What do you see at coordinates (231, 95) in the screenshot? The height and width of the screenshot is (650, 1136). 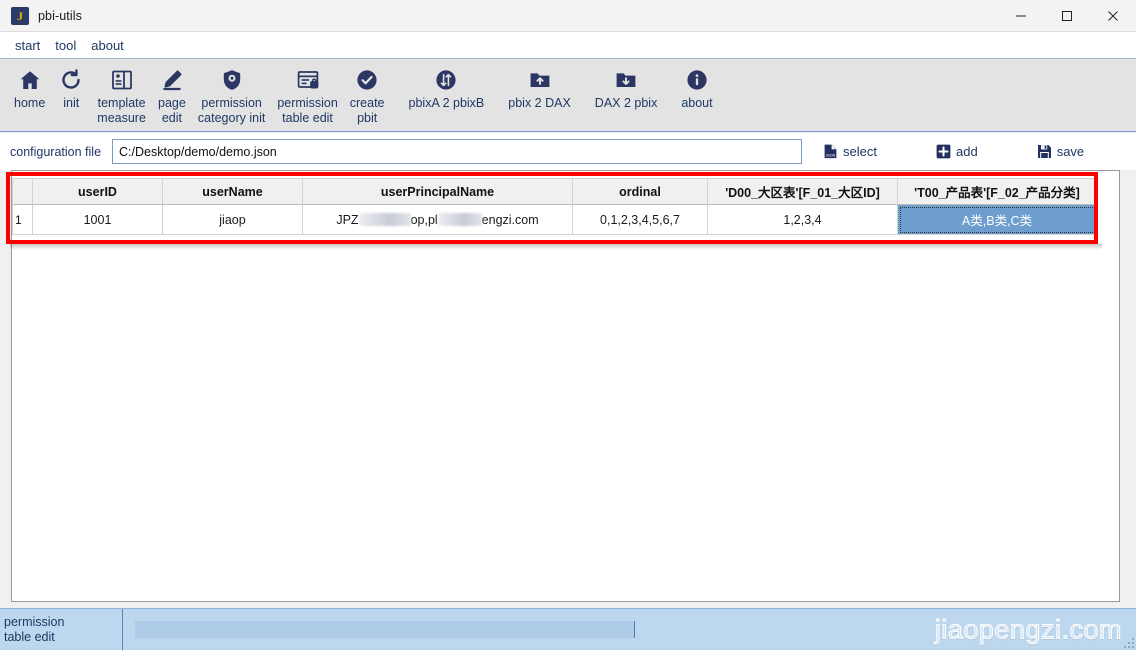 I see `toolbar-button-permission-category-init: permission category init` at bounding box center [231, 95].